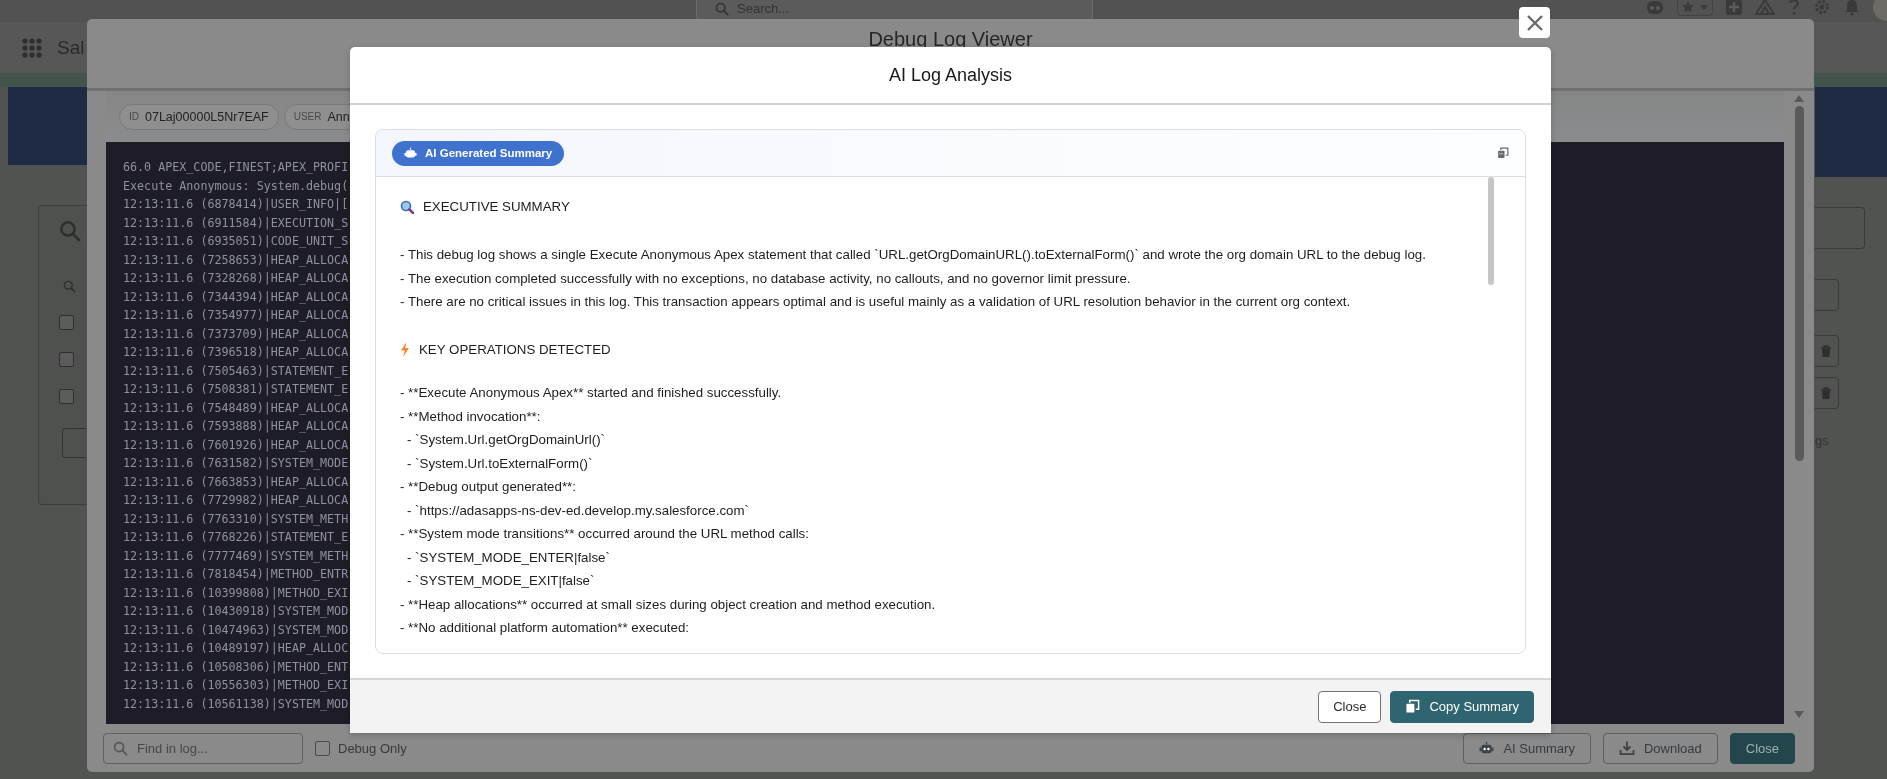 The width and height of the screenshot is (1887, 779). Describe the element at coordinates (236, 371) in the screenshot. I see `log-line: 12:13:11.6 (7505463)|STATEMENT_E` at that location.